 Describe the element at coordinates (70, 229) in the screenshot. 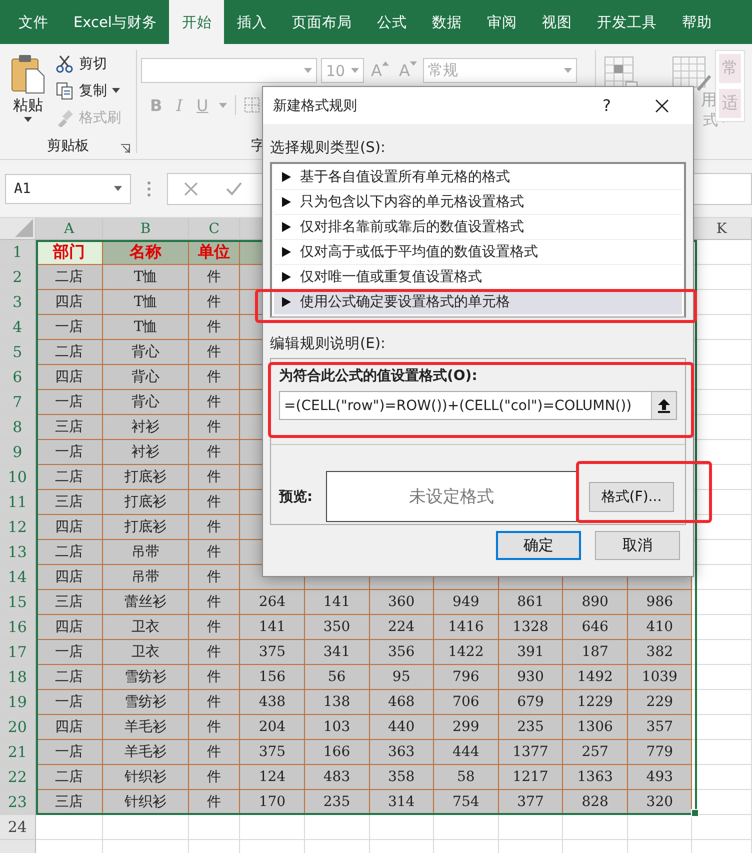

I see `column-header: A` at that location.